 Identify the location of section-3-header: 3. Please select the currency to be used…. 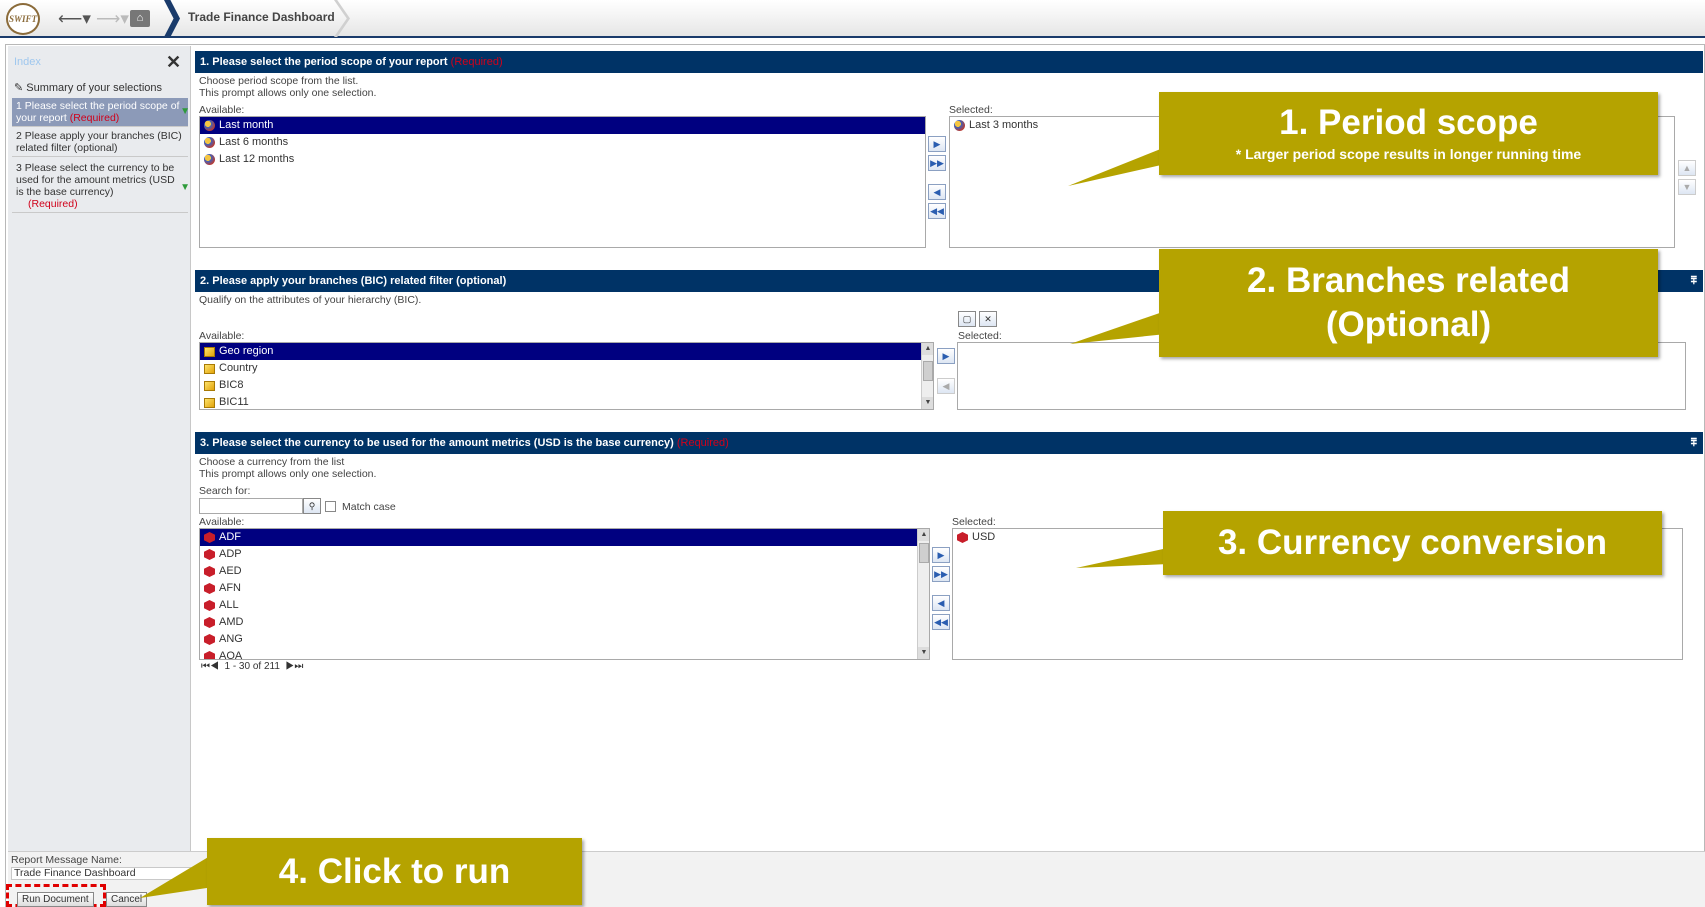
(949, 443).